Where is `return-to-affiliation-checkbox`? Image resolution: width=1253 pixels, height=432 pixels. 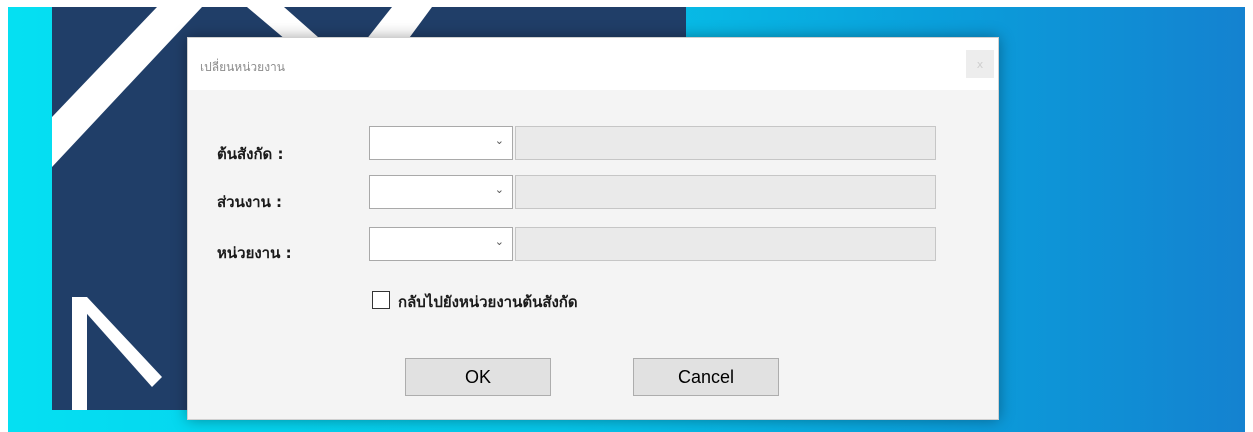
return-to-affiliation-checkbox is located at coordinates (381, 300).